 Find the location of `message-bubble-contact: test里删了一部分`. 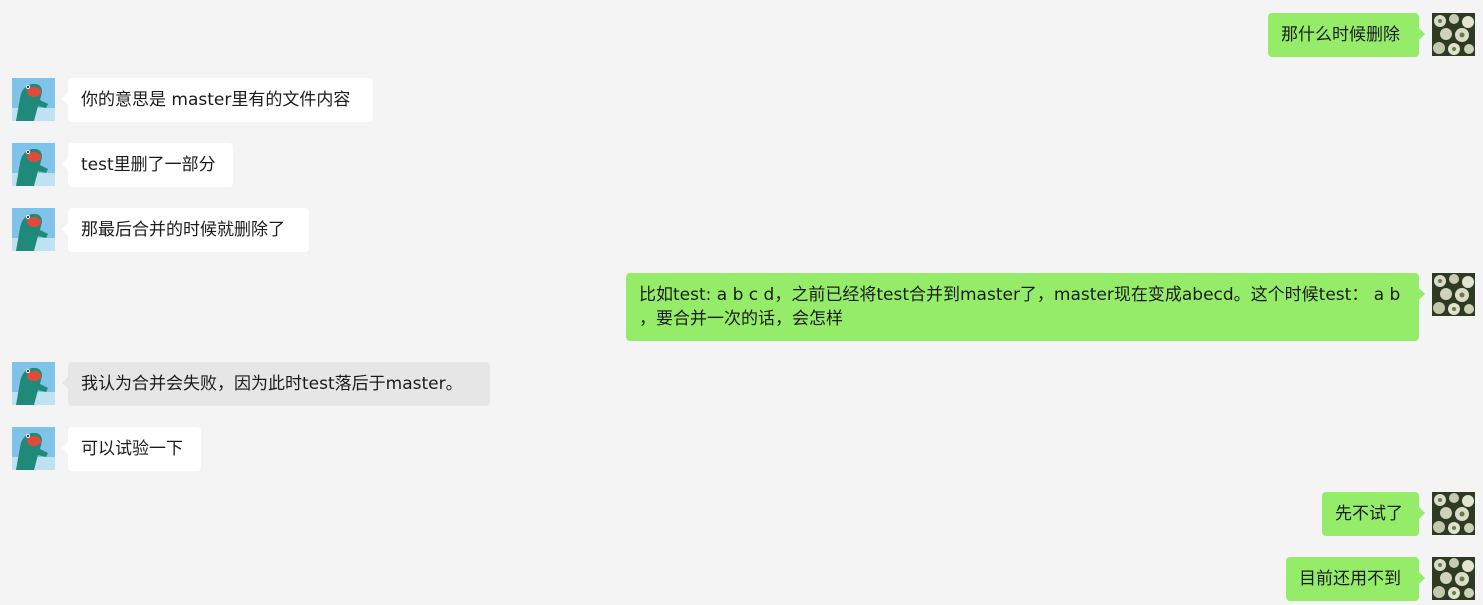

message-bubble-contact: test里删了一部分 is located at coordinates (147, 165).